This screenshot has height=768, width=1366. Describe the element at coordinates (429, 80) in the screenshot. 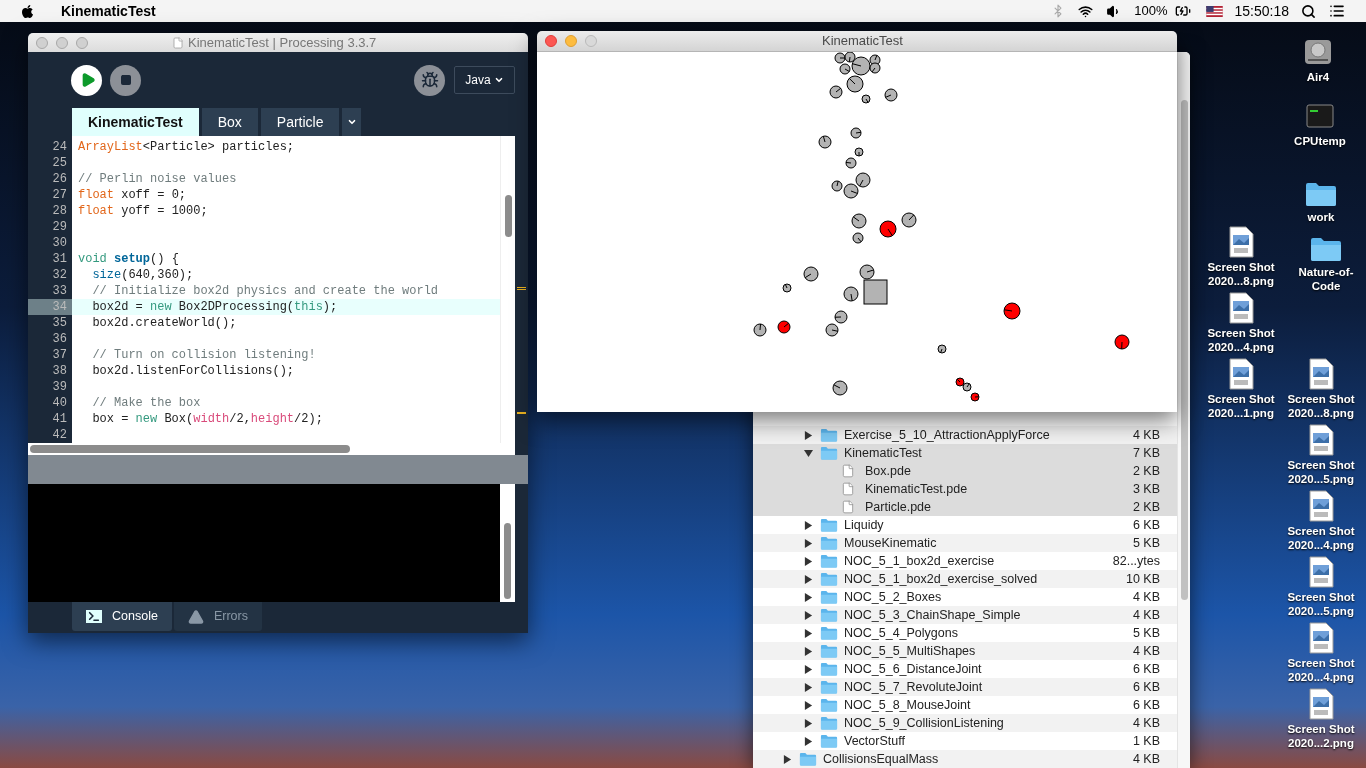

I see `debug-button` at that location.